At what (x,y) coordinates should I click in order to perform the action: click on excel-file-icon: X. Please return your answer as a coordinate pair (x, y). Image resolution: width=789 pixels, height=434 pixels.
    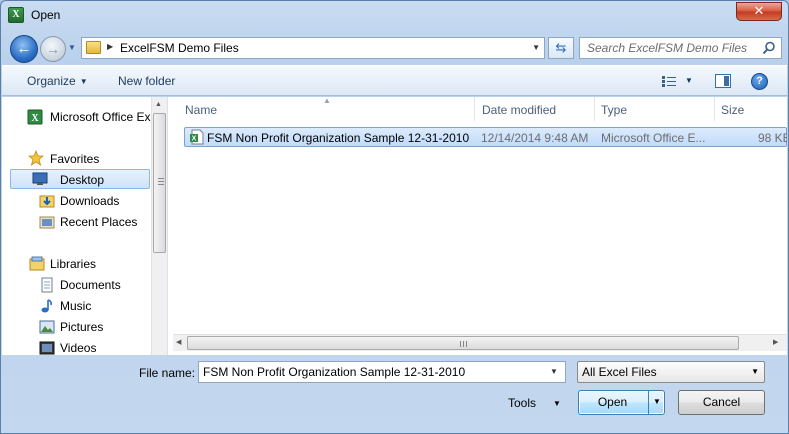
    Looking at the image, I should click on (197, 137).